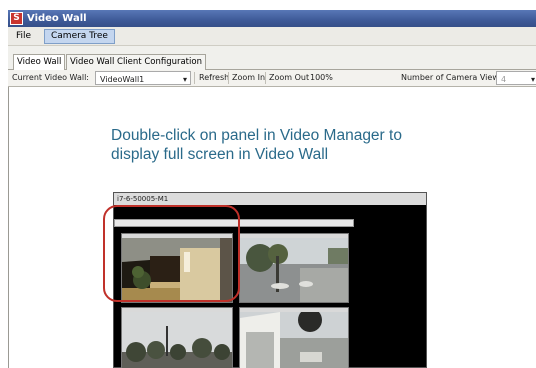  What do you see at coordinates (136, 62) in the screenshot?
I see `tab-video-wall-client-configuration: Video Wall Client Configuration` at bounding box center [136, 62].